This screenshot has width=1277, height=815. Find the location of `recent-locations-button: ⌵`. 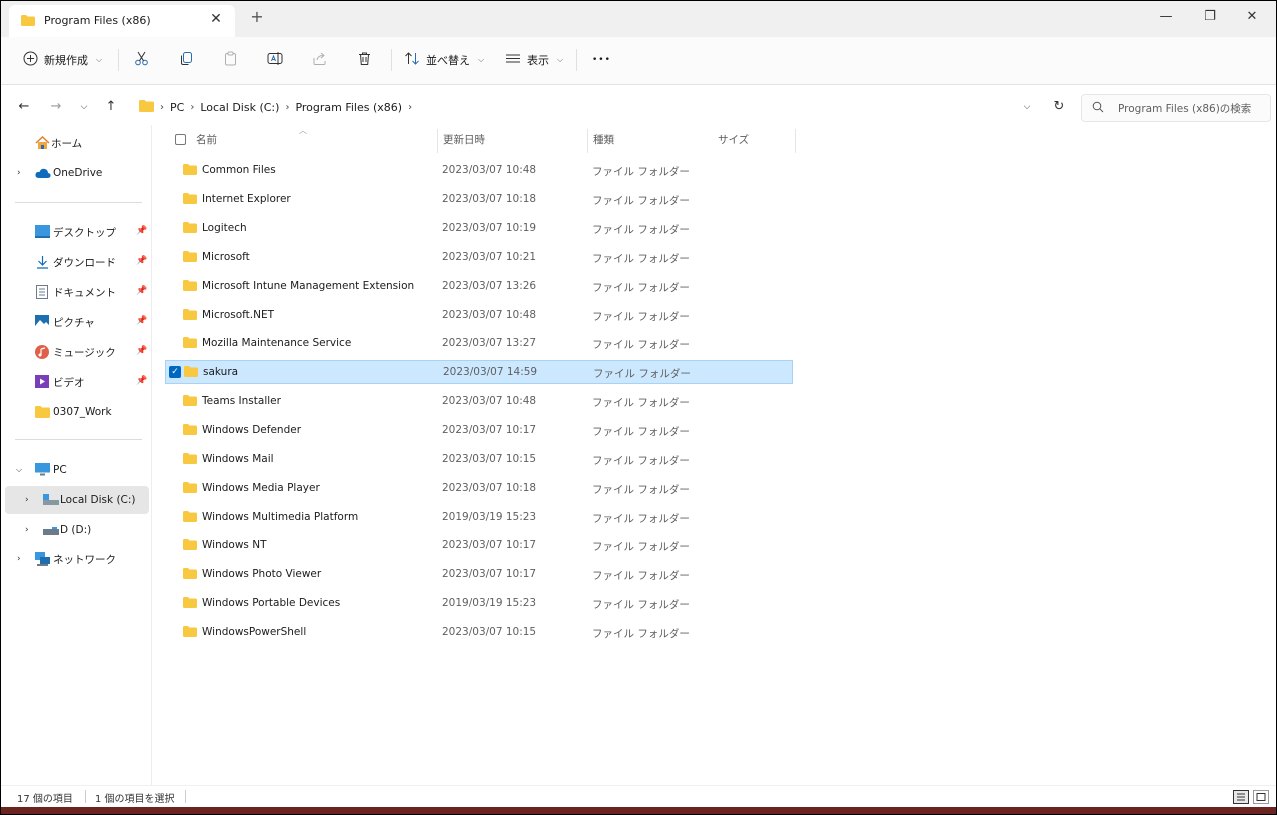

recent-locations-button: ⌵ is located at coordinates (84, 107).